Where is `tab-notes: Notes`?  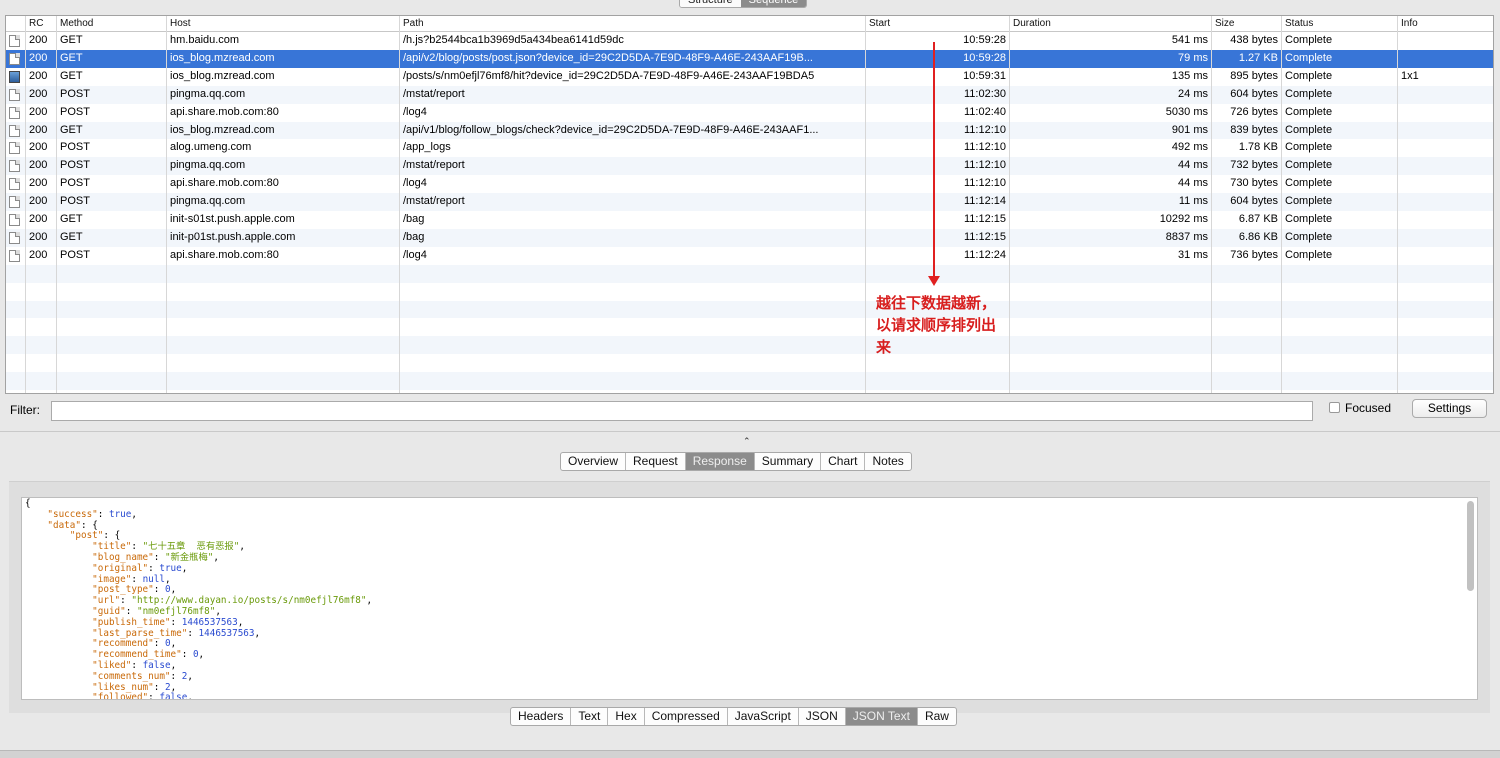
tab-notes: Notes is located at coordinates (887, 461).